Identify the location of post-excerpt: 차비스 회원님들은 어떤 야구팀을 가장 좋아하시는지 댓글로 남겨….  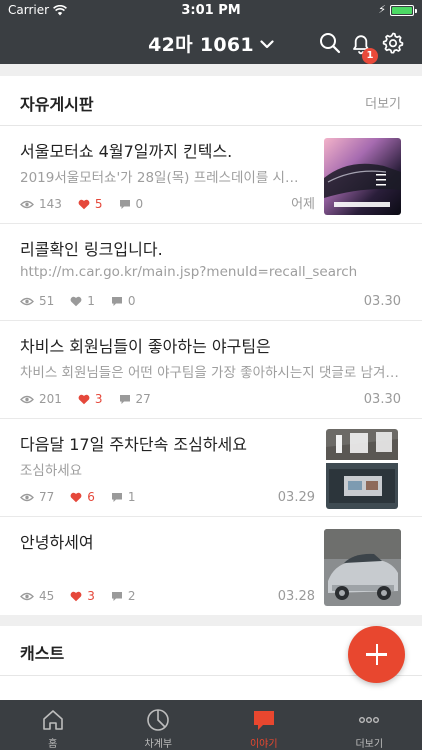
(209, 373).